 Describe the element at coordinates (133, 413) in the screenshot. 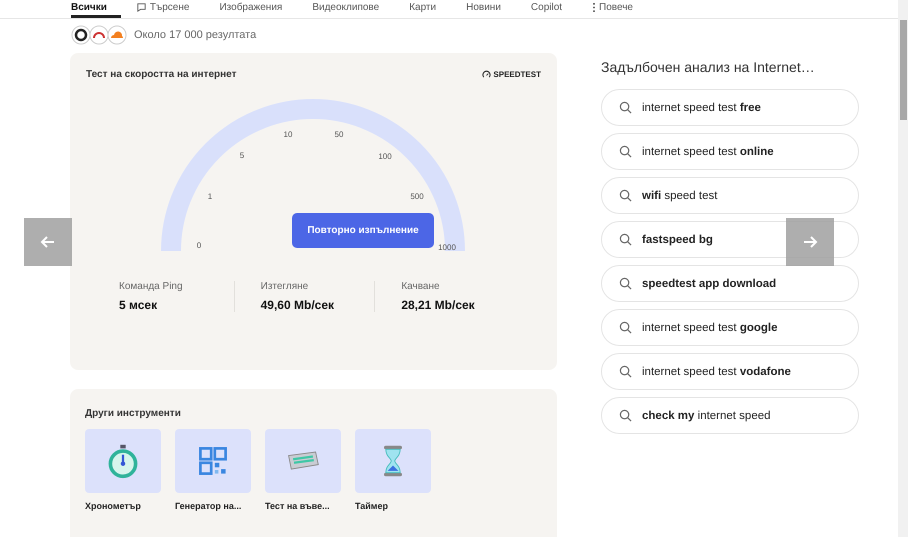

I see `card-title: Други инструменти` at that location.